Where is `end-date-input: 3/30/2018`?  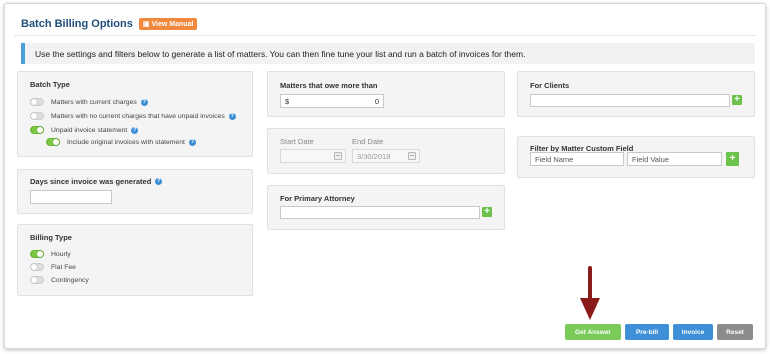 end-date-input: 3/30/2018 is located at coordinates (386, 156).